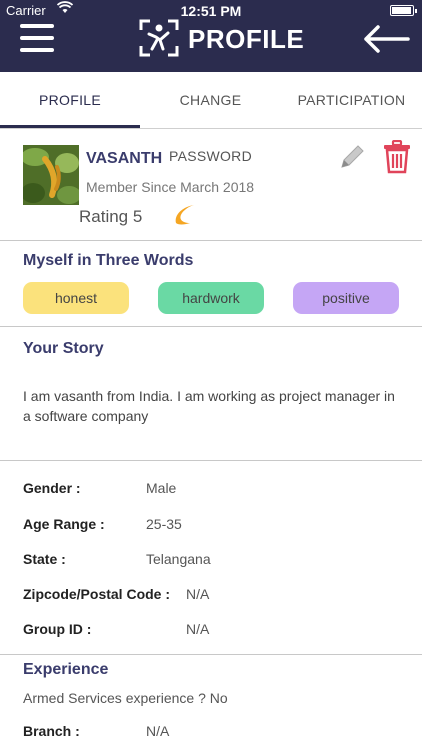  Describe the element at coordinates (97, 594) in the screenshot. I see `zipcode-label: Zipcode/Postal Code :` at that location.